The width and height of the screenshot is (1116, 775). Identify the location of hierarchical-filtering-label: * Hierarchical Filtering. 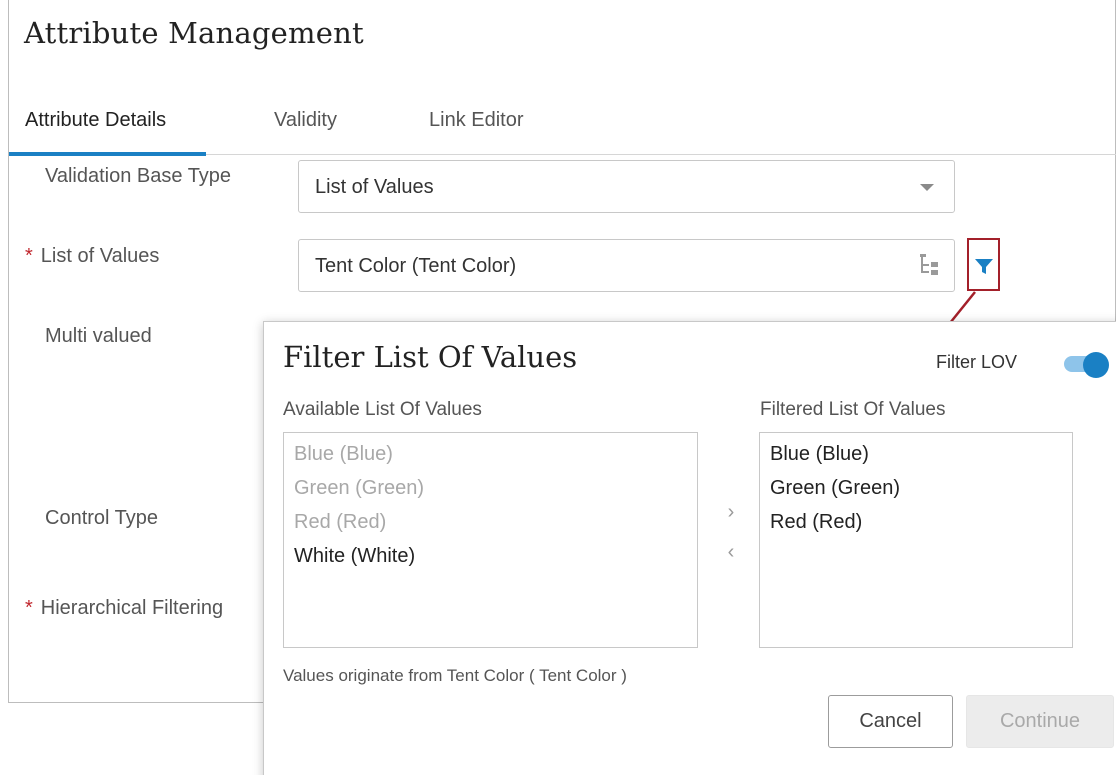
(124, 608).